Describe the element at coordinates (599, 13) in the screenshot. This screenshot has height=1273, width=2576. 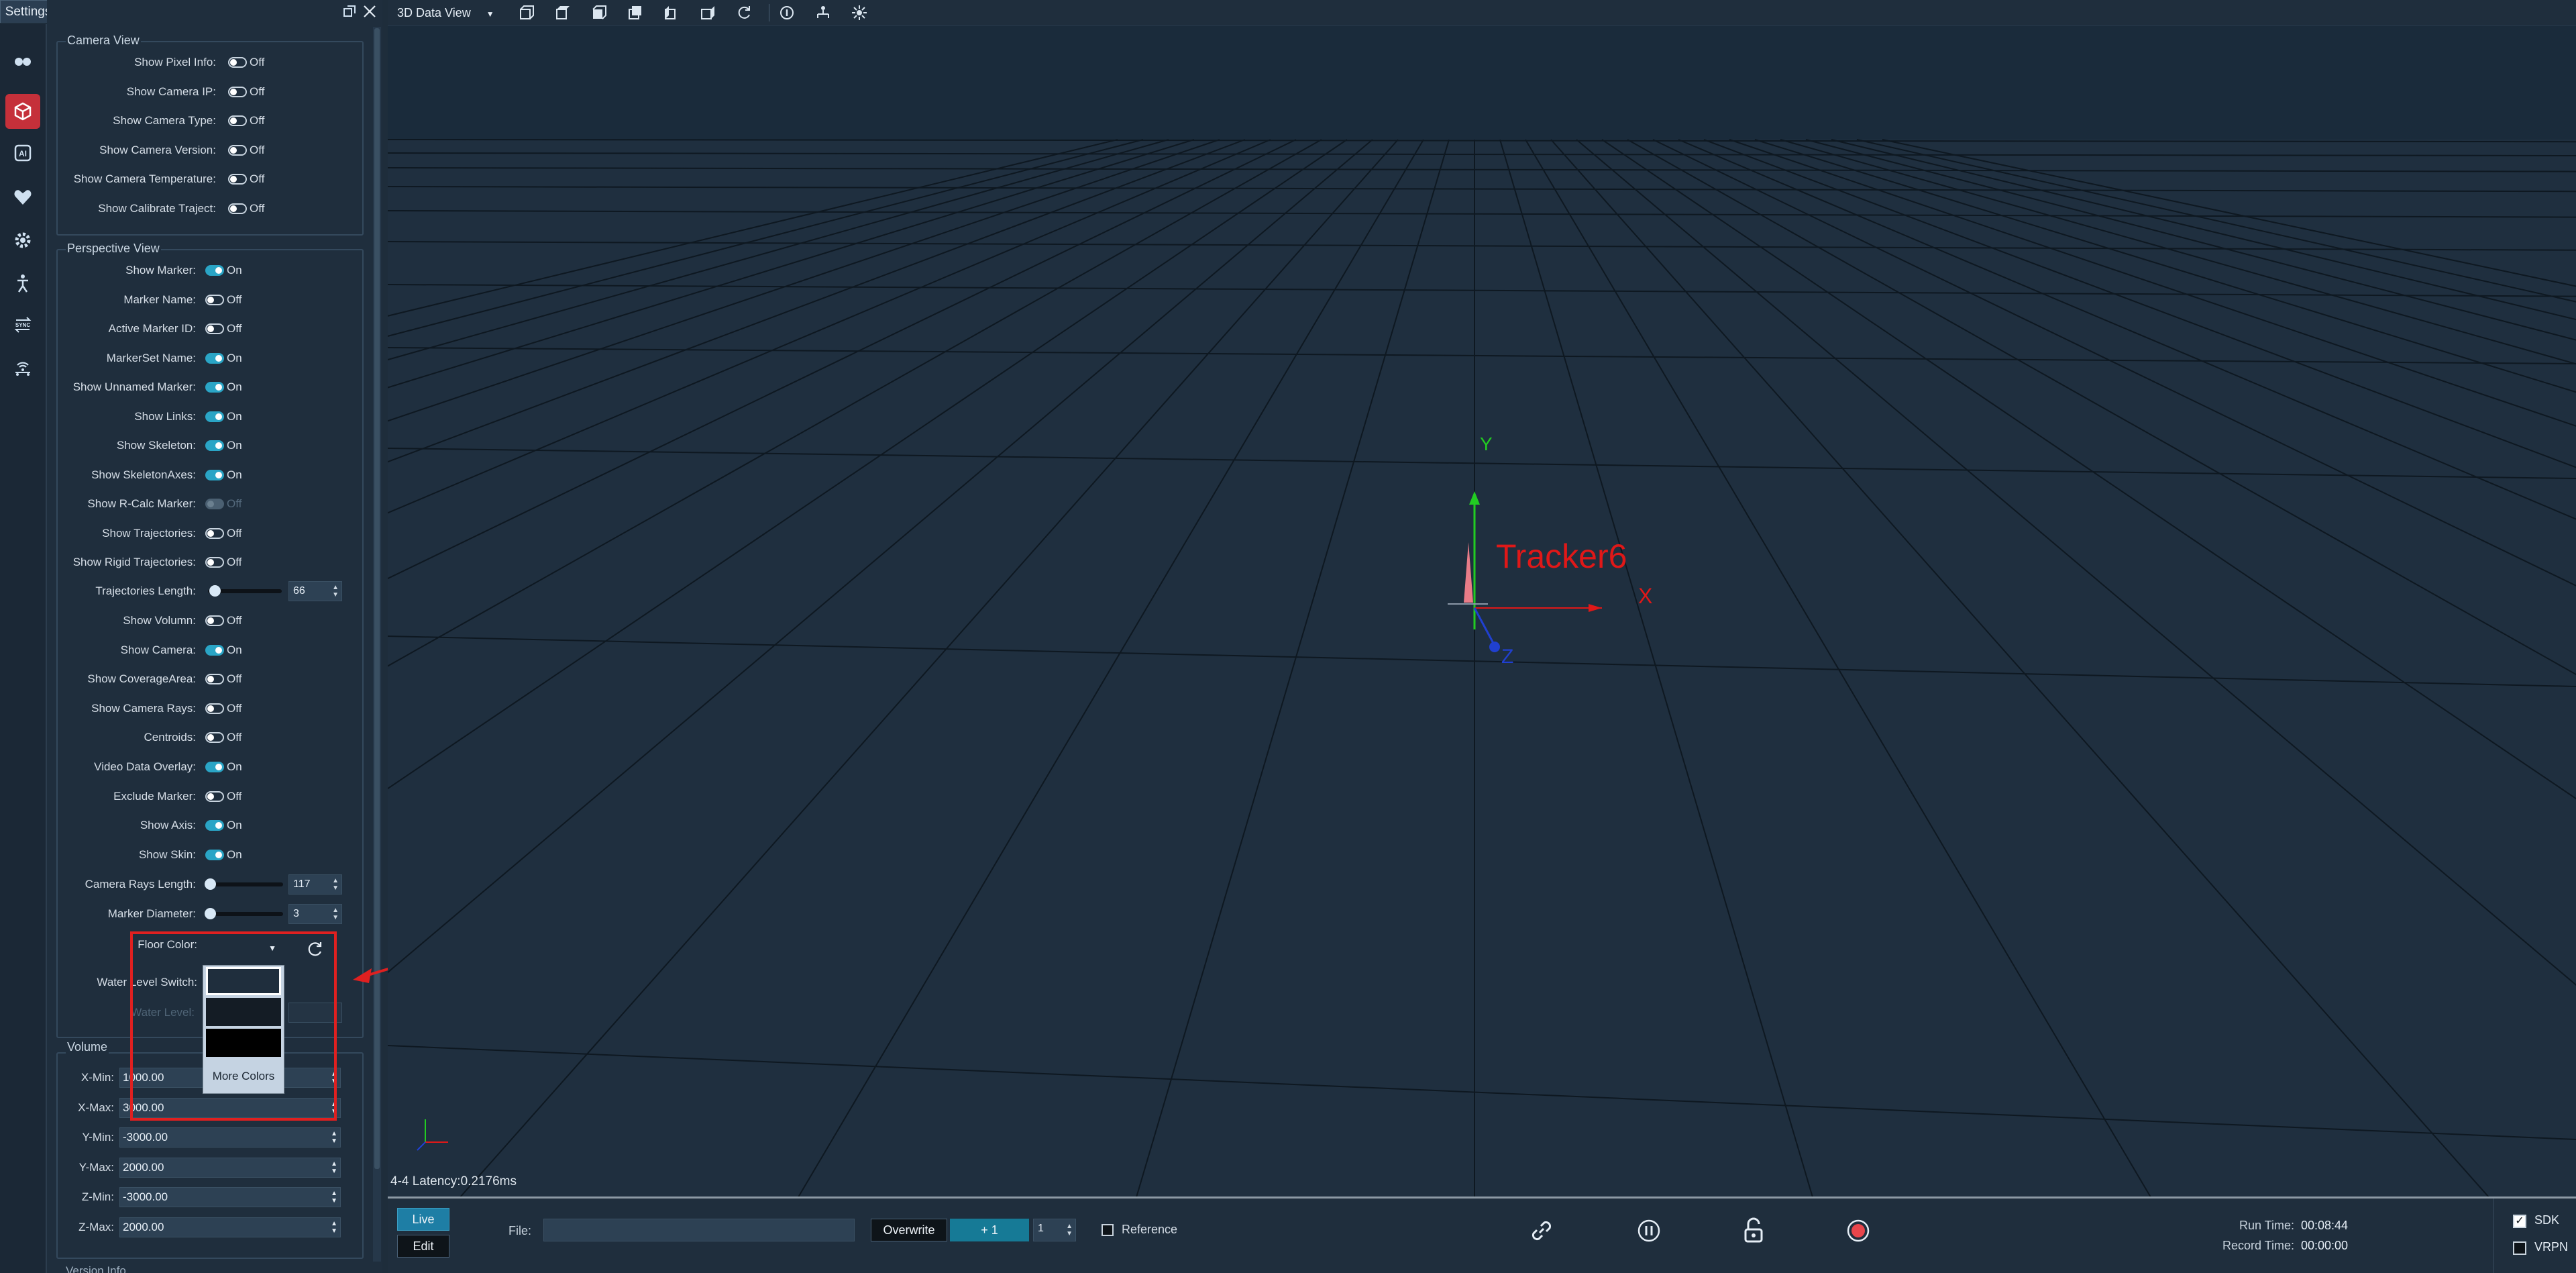
I see `view-side-icon` at that location.